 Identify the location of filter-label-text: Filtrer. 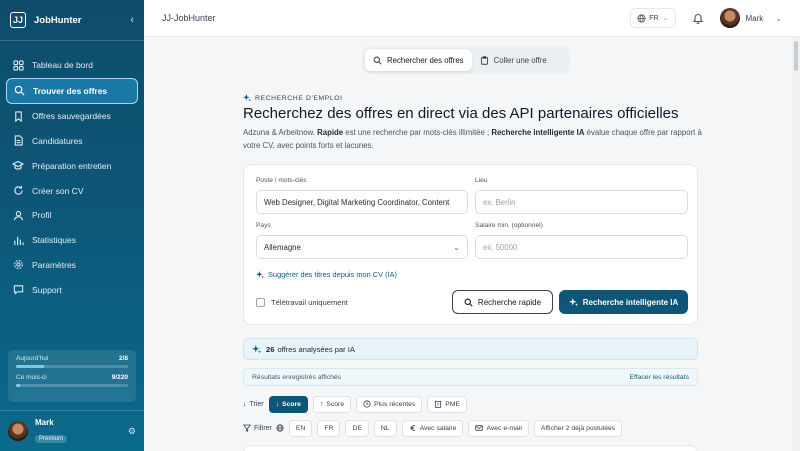
(263, 428).